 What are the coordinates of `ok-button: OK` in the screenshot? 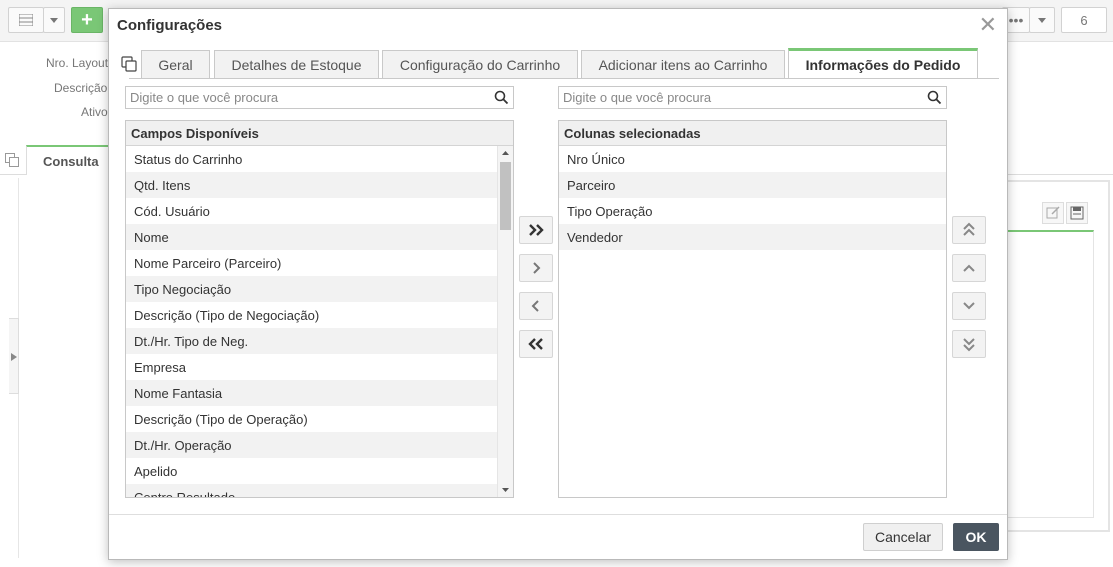 It's located at (976, 537).